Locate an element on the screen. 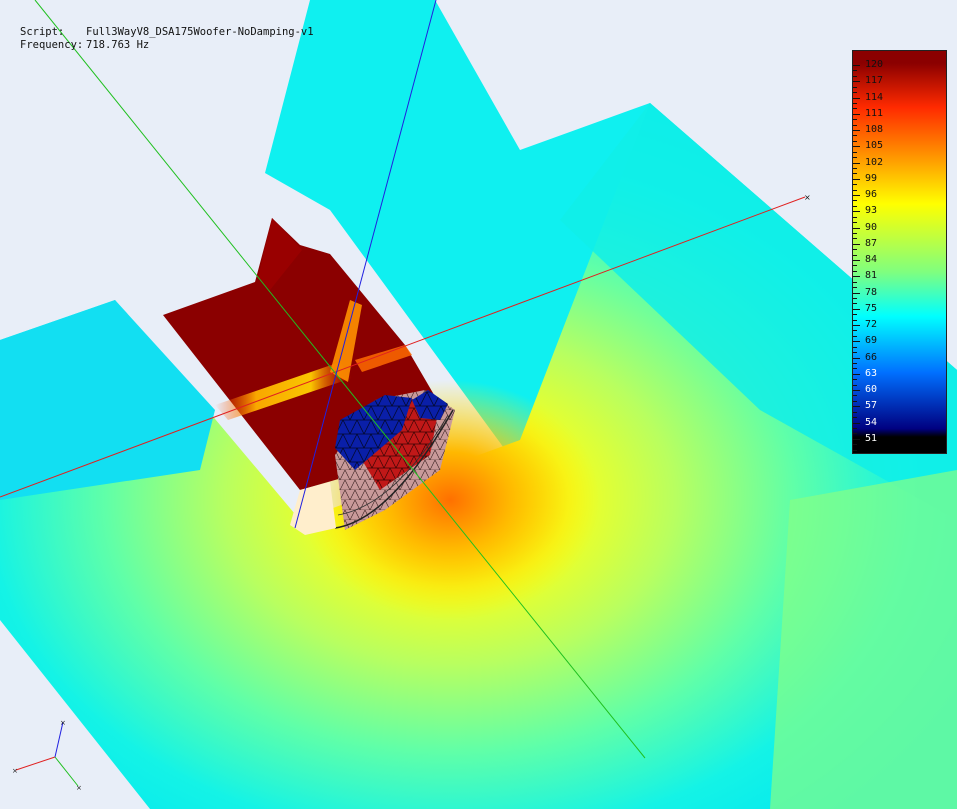  legend-label: 75 is located at coordinates (871, 308).